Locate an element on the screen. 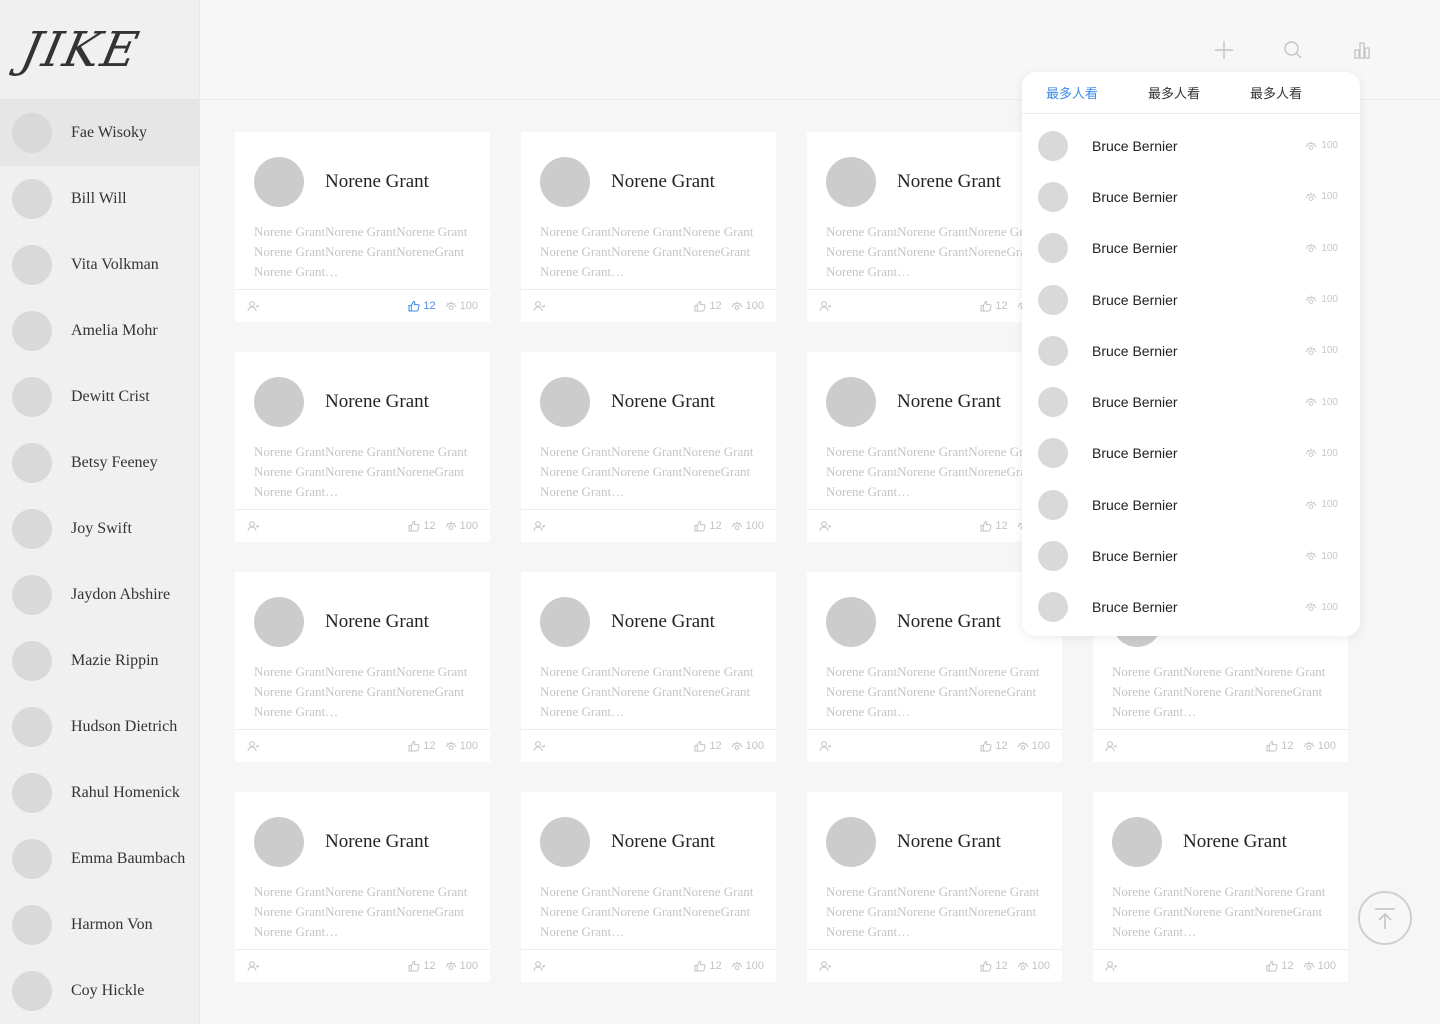 The height and width of the screenshot is (1024, 1440). sidebar-item: Amelia Mohr is located at coordinates (99, 331).